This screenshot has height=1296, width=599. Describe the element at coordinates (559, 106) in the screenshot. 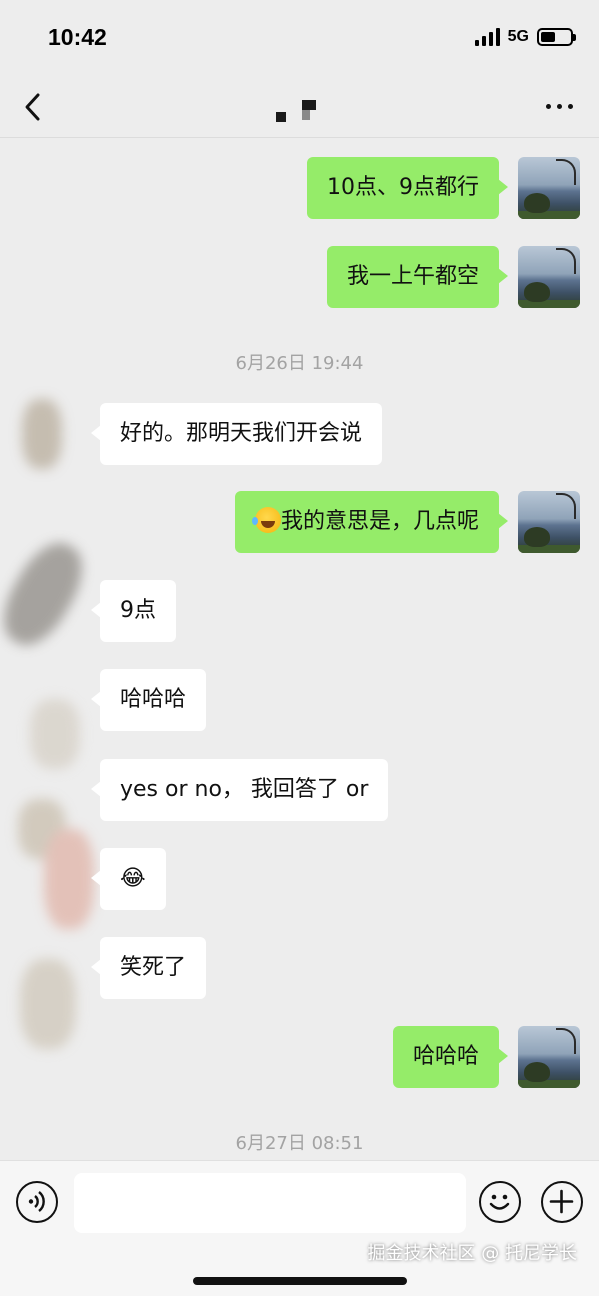

I see `more-icon` at that location.